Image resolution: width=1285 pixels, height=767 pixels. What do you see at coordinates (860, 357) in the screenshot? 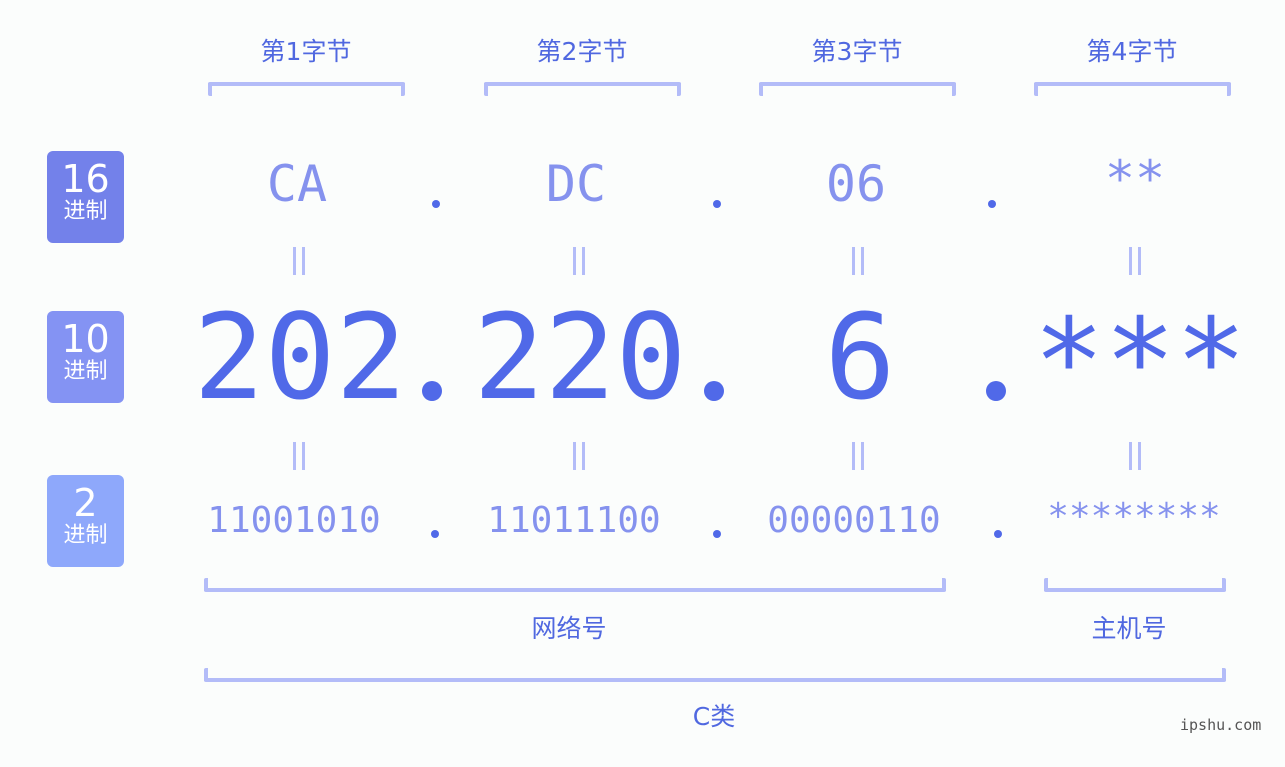
I see `decimal-byte-3: 6` at bounding box center [860, 357].